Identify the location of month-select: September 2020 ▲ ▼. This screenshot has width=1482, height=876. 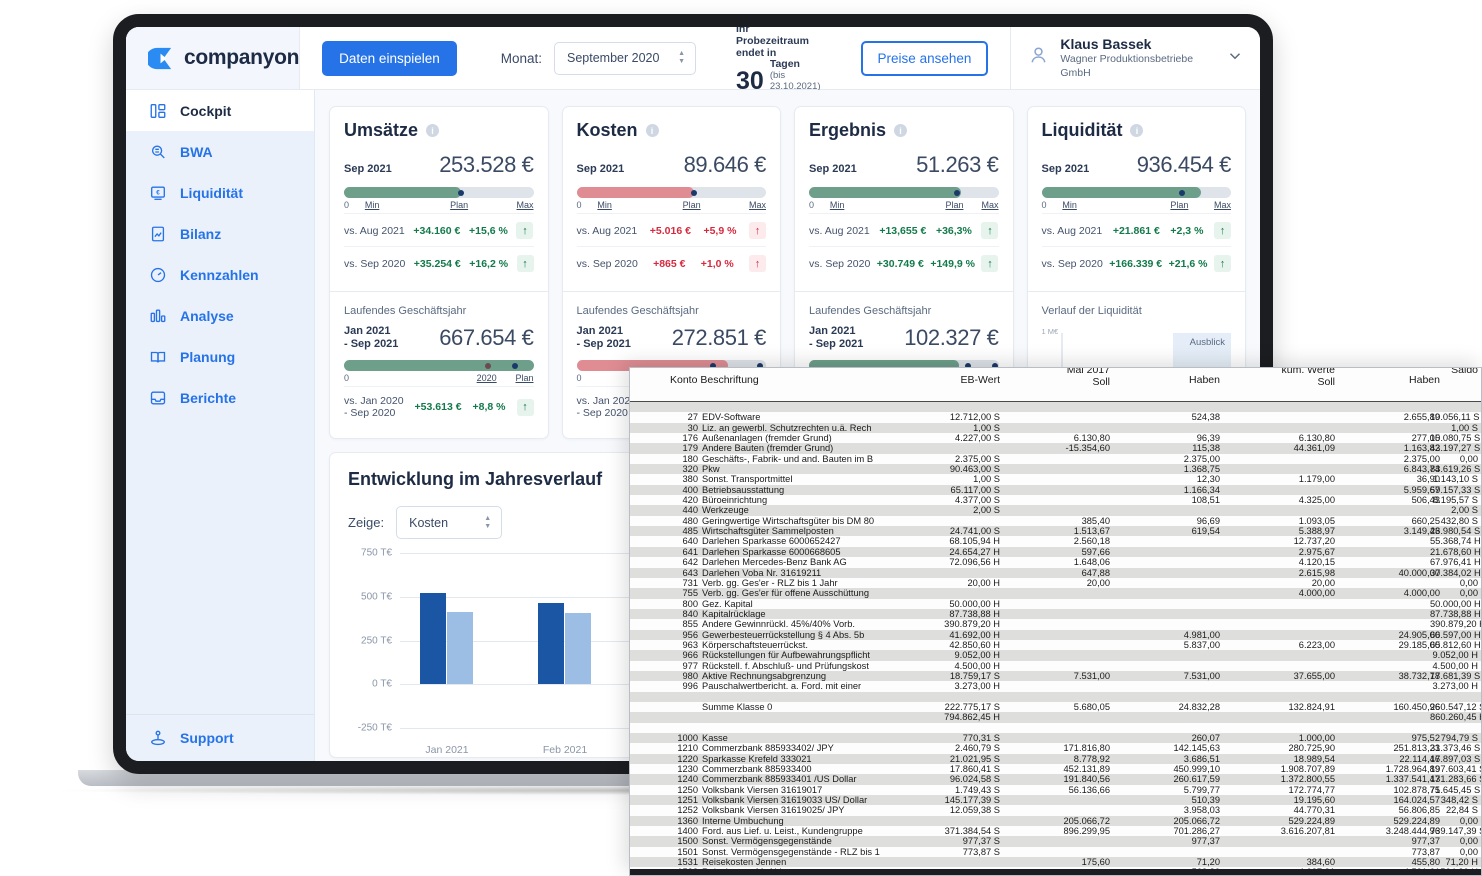
(625, 58).